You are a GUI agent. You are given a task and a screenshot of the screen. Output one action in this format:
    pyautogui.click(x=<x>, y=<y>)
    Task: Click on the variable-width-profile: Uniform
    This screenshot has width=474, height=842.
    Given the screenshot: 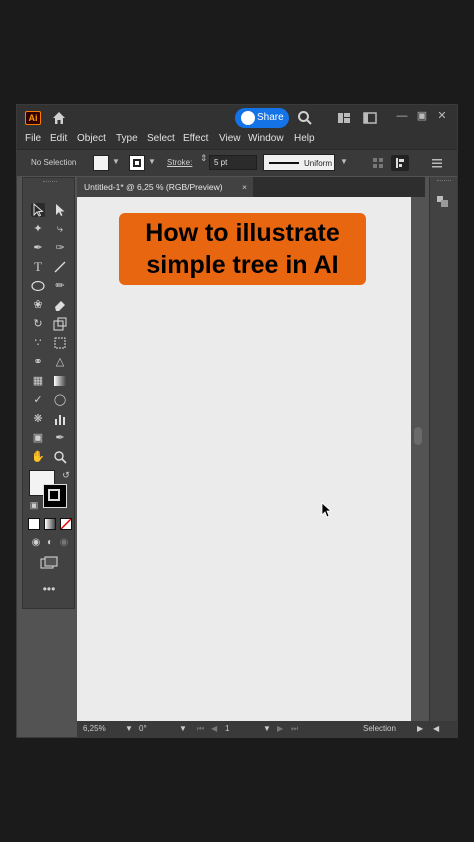 What is the action you would take?
    pyautogui.click(x=299, y=162)
    